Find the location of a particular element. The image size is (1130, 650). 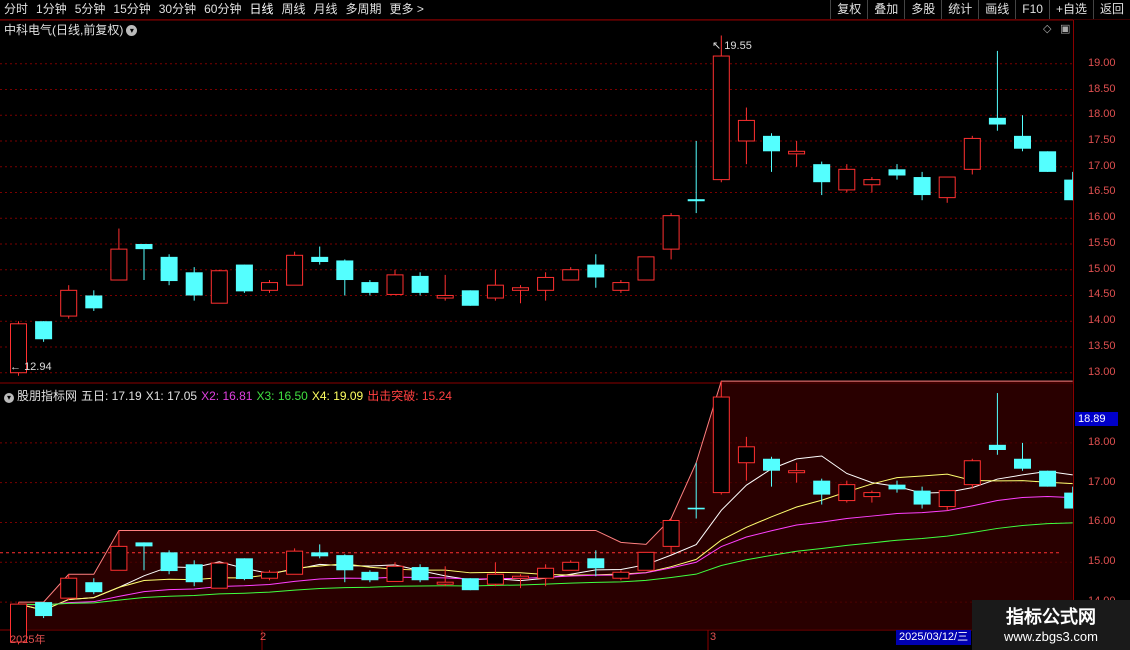

main-ytick-4: 17.00 is located at coordinates (1102, 165).